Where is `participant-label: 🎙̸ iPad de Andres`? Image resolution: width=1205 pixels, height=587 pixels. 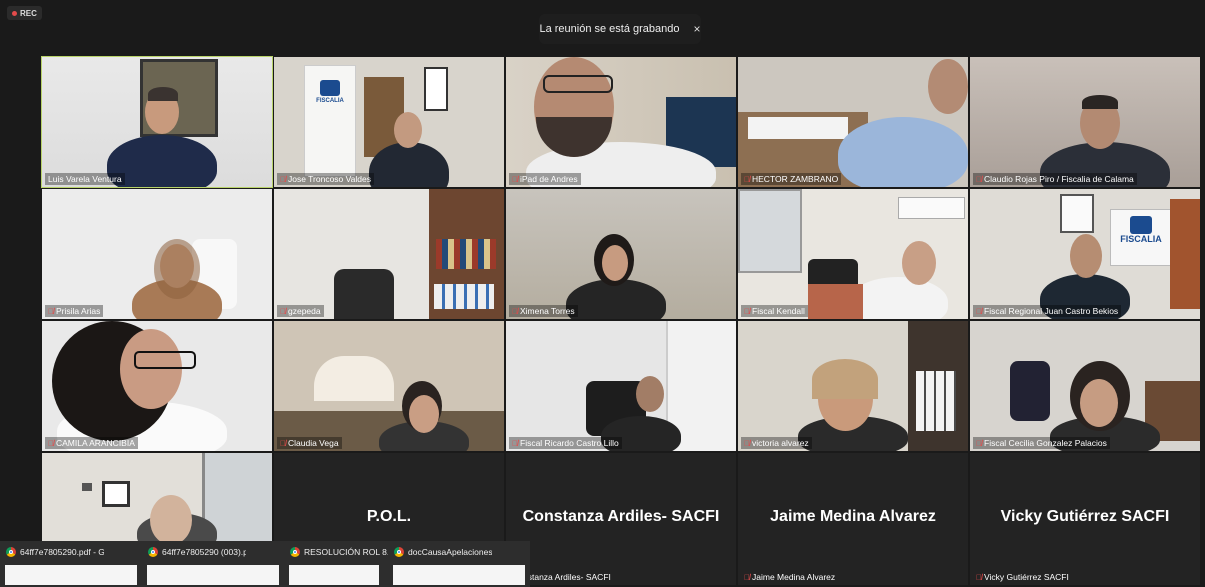 participant-label: 🎙̸ iPad de Andres is located at coordinates (545, 179).